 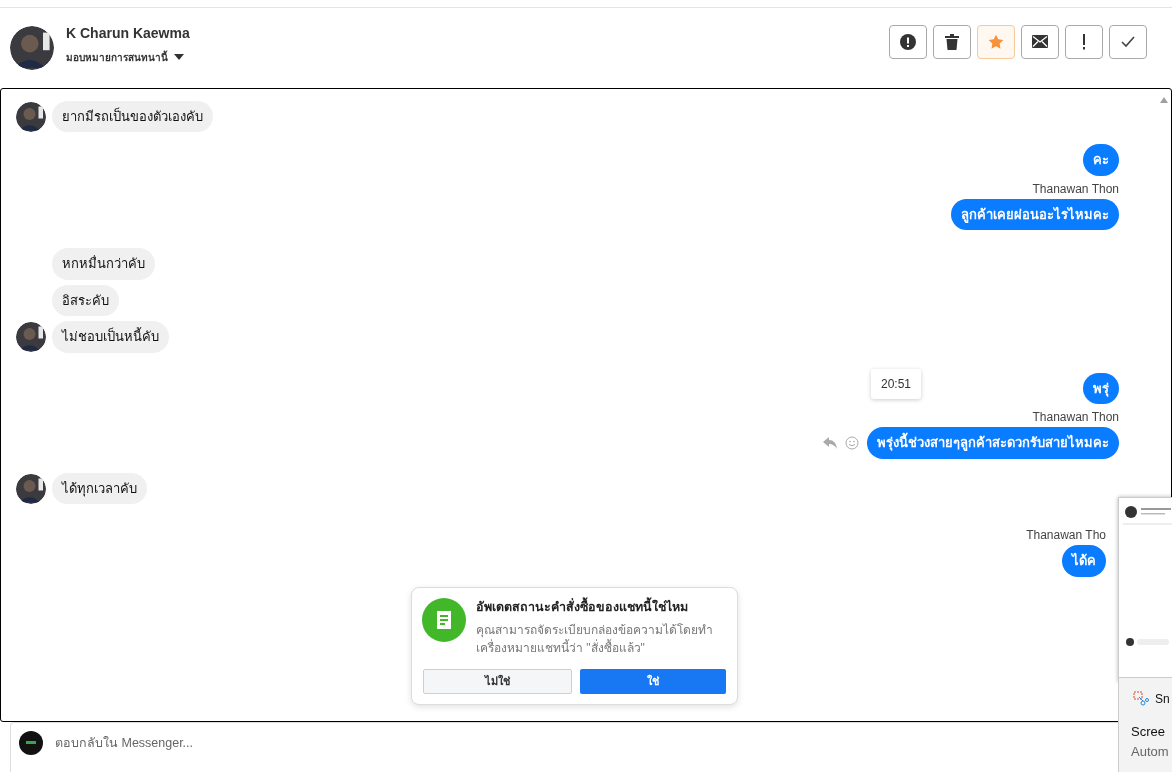 What do you see at coordinates (1148, 732) in the screenshot?
I see `notification-title: Scree` at bounding box center [1148, 732].